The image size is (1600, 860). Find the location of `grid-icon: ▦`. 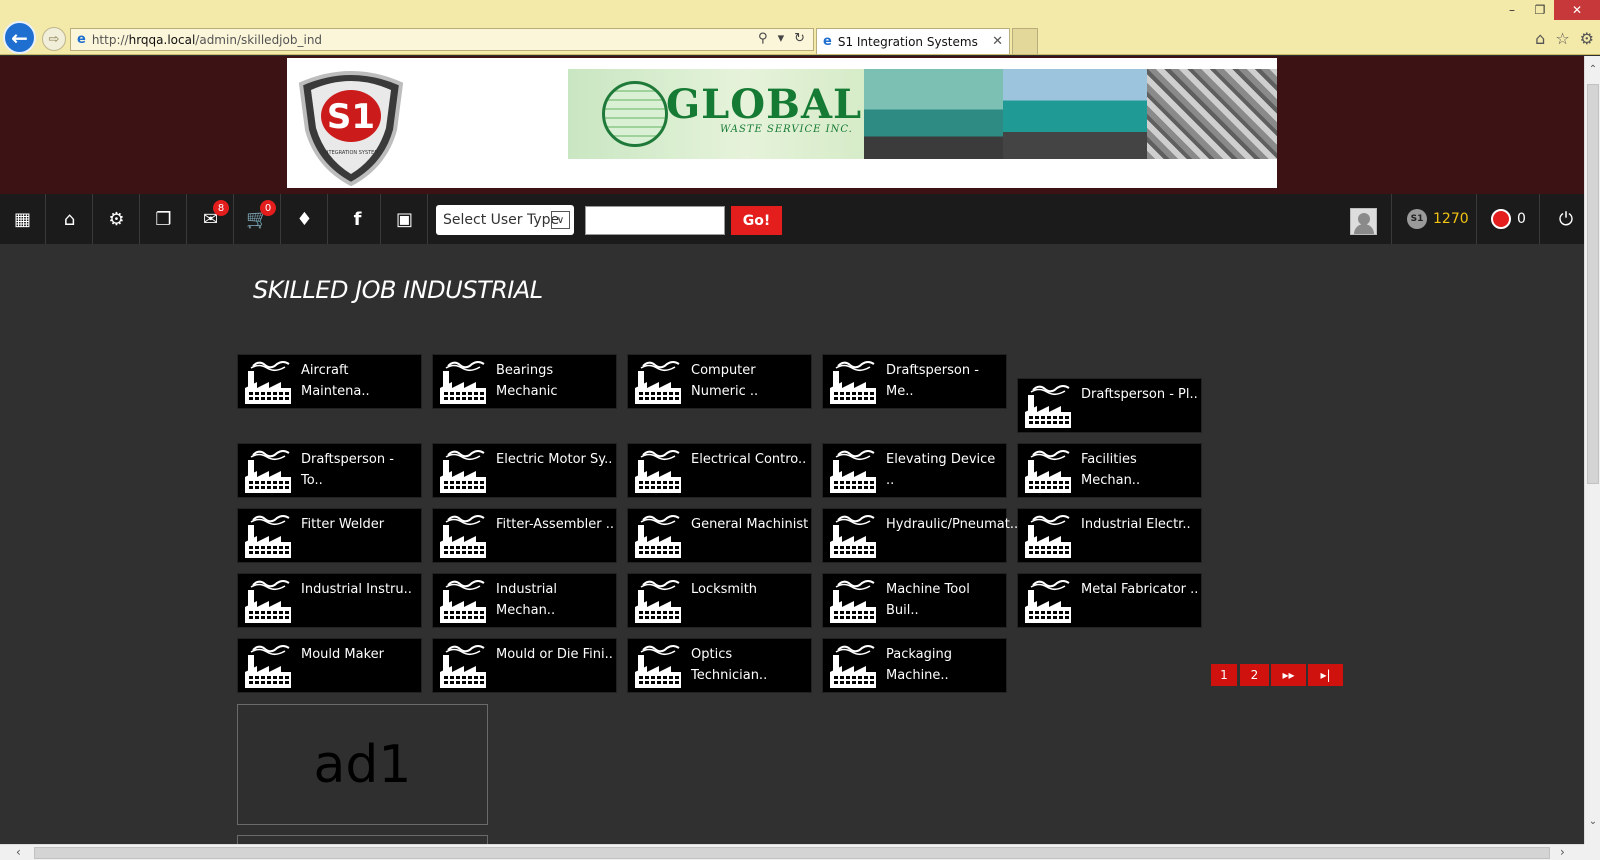

grid-icon: ▦ is located at coordinates (22, 219).